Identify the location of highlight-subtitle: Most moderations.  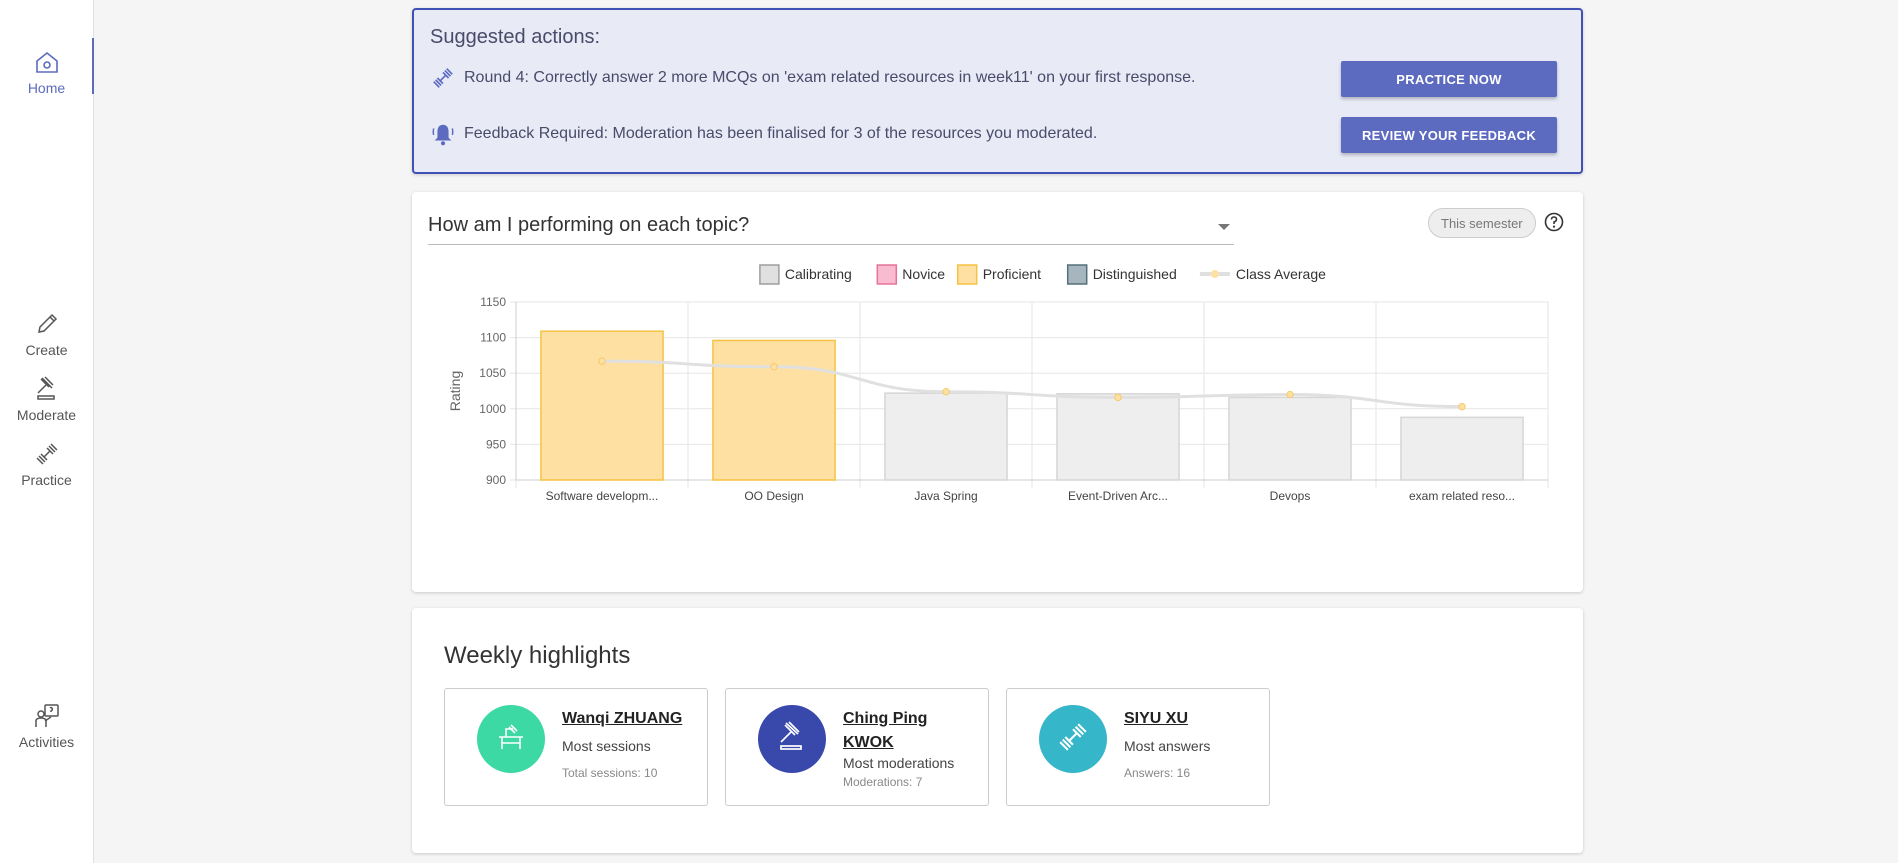
(899, 763).